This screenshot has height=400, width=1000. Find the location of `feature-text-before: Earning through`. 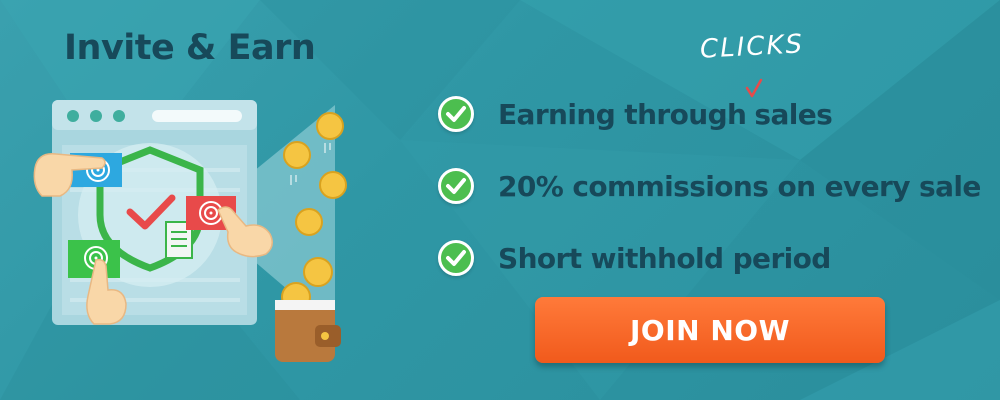

feature-text-before: Earning through is located at coordinates (622, 114).